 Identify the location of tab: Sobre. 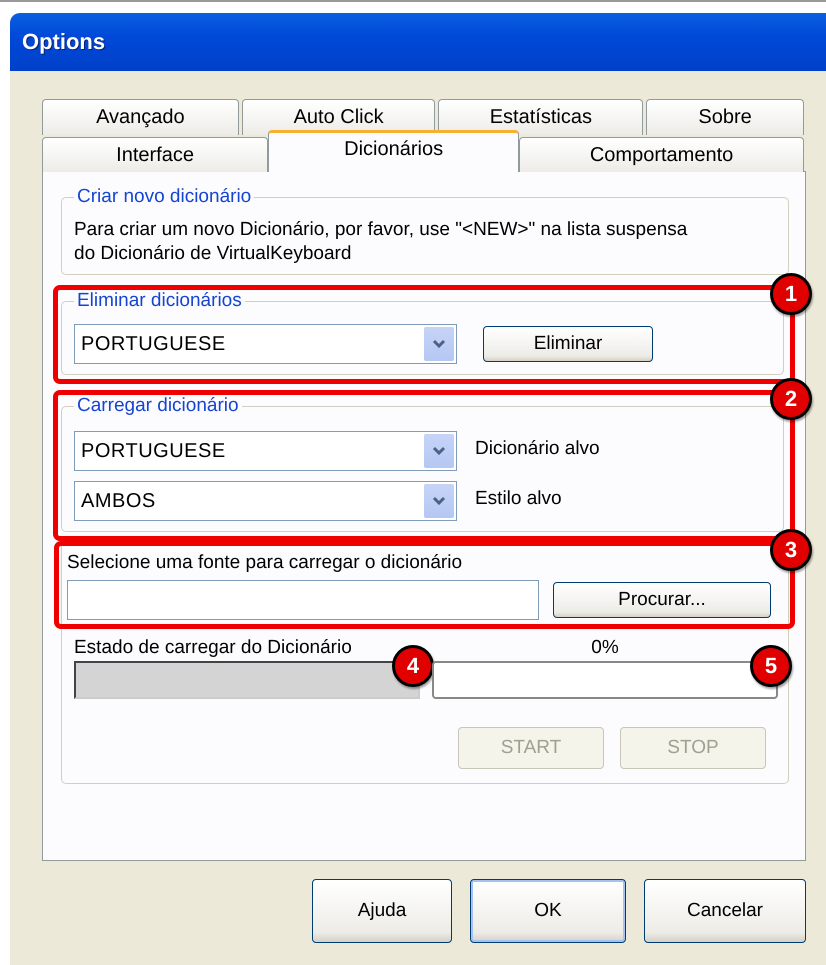
(725, 117).